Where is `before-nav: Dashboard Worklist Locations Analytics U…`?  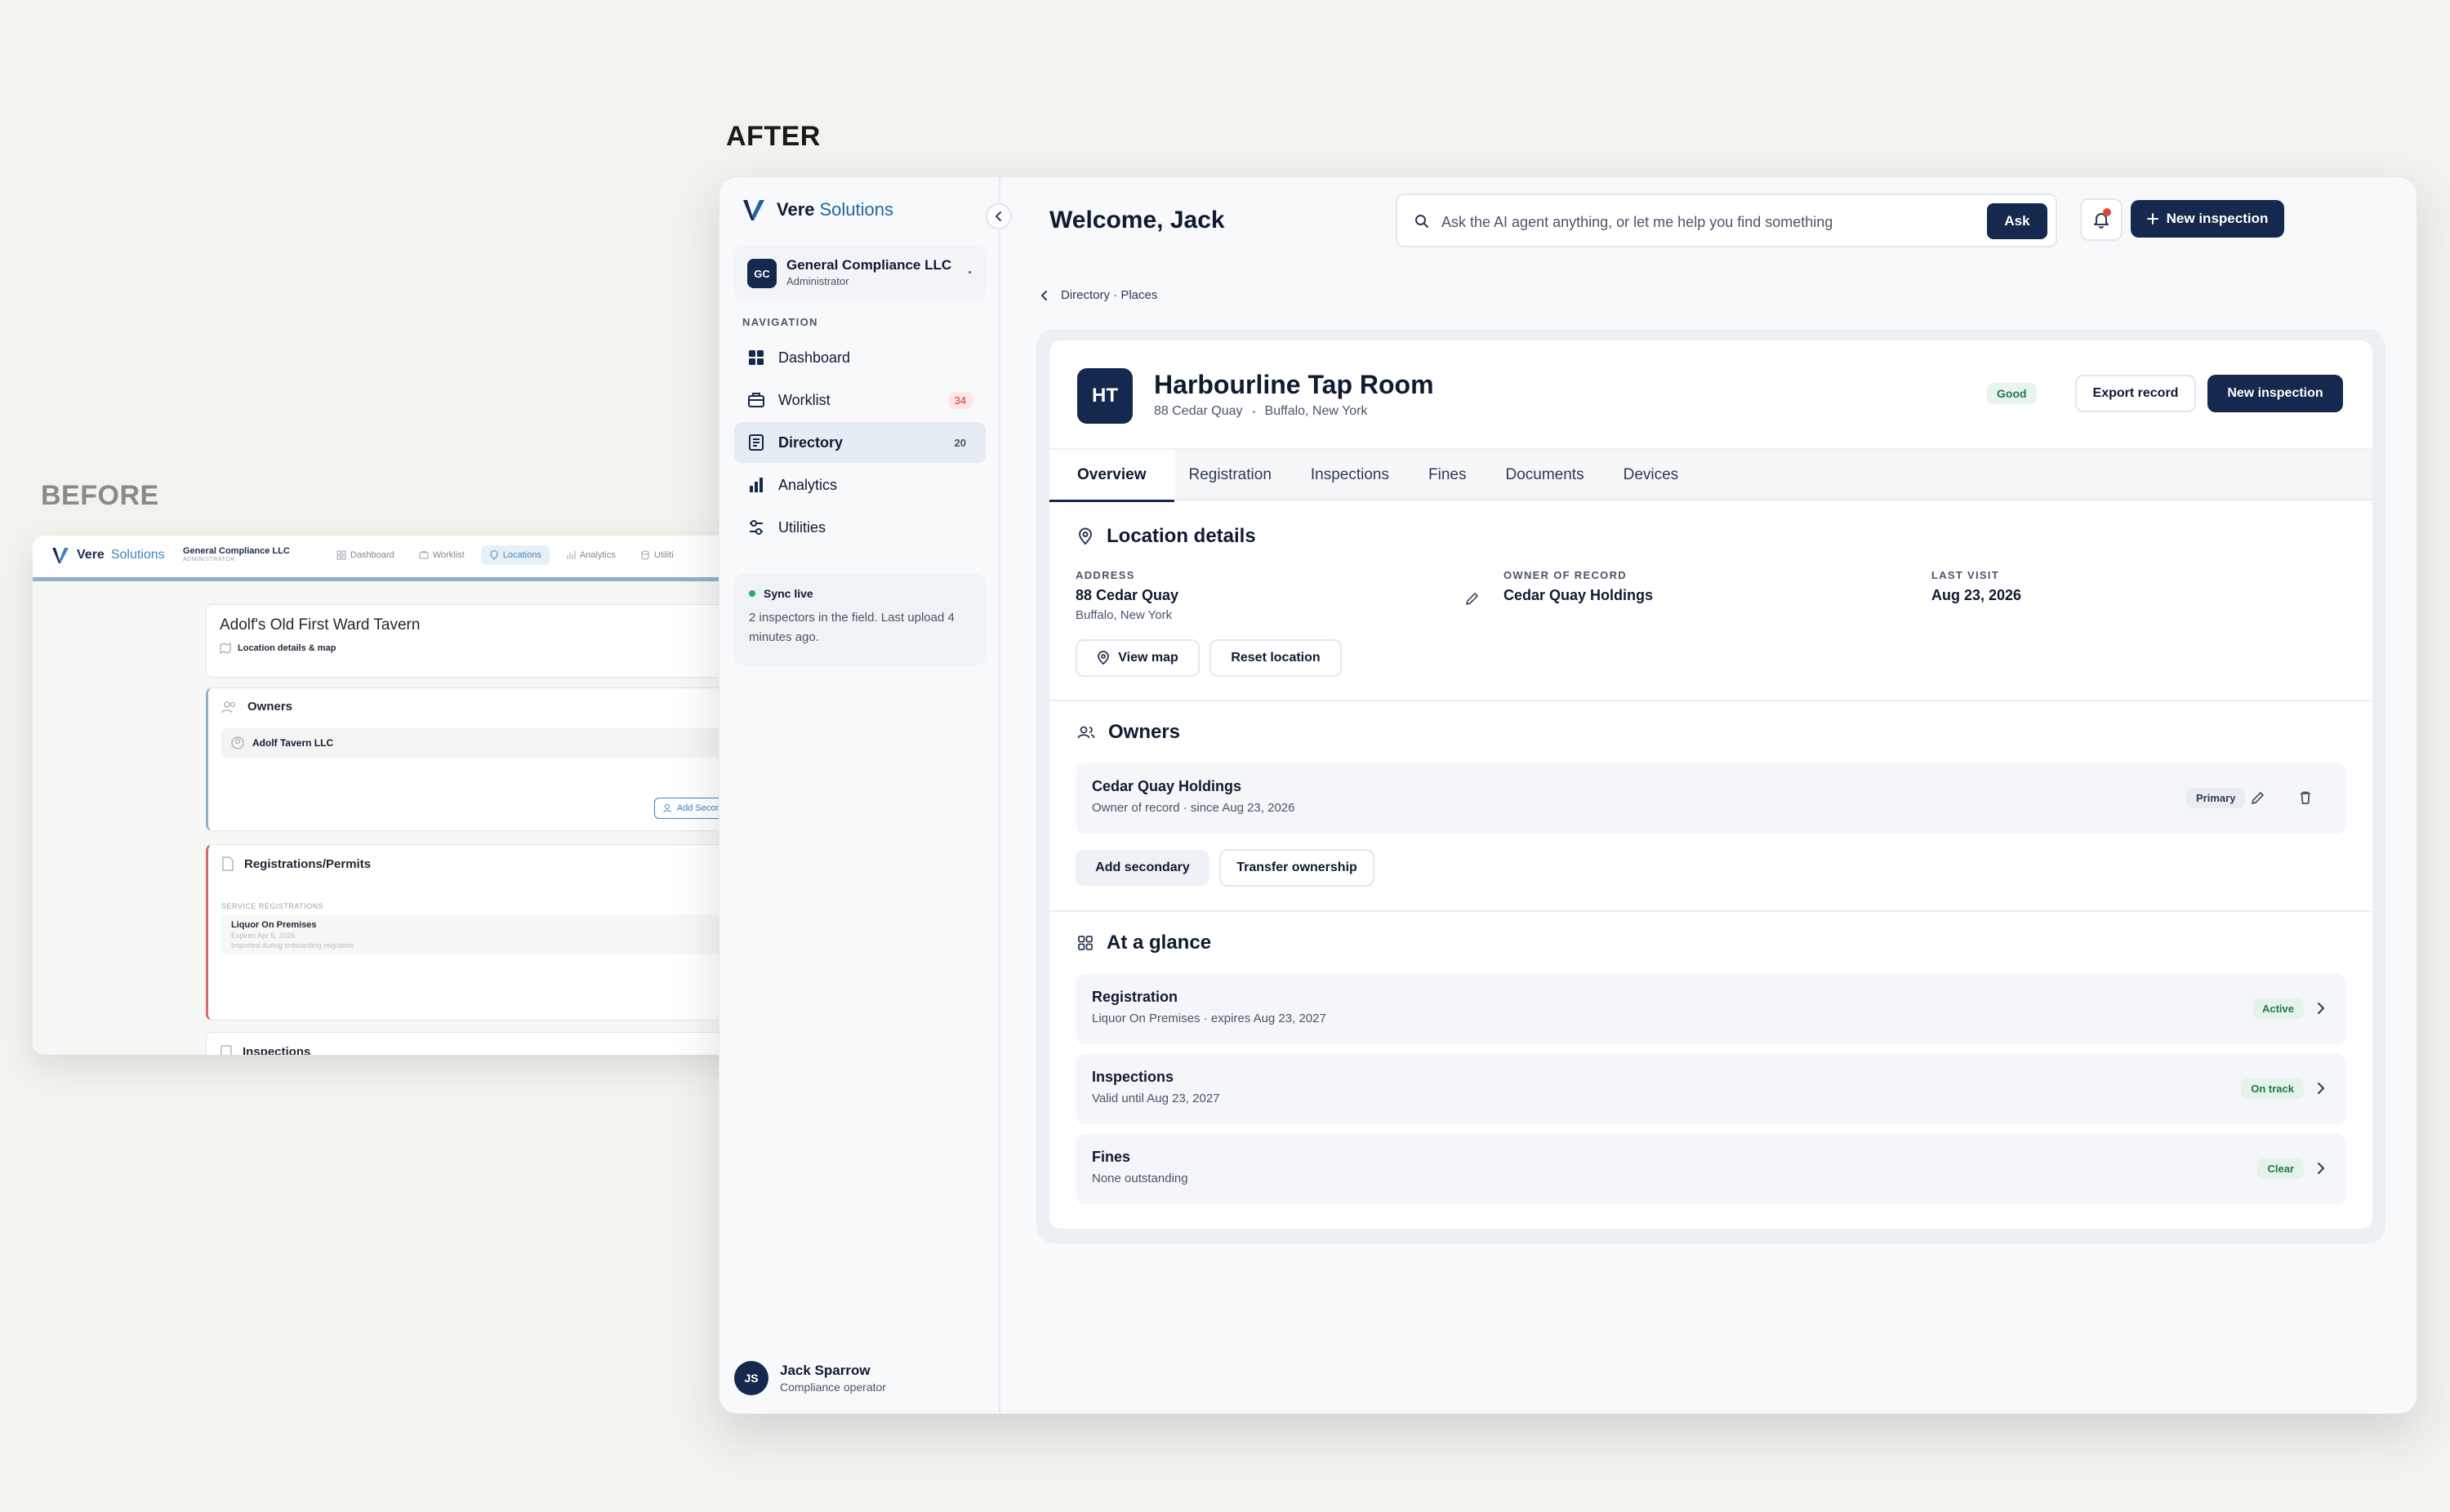
before-nav: Dashboard Worklist Locations Analytics U… is located at coordinates (505, 555).